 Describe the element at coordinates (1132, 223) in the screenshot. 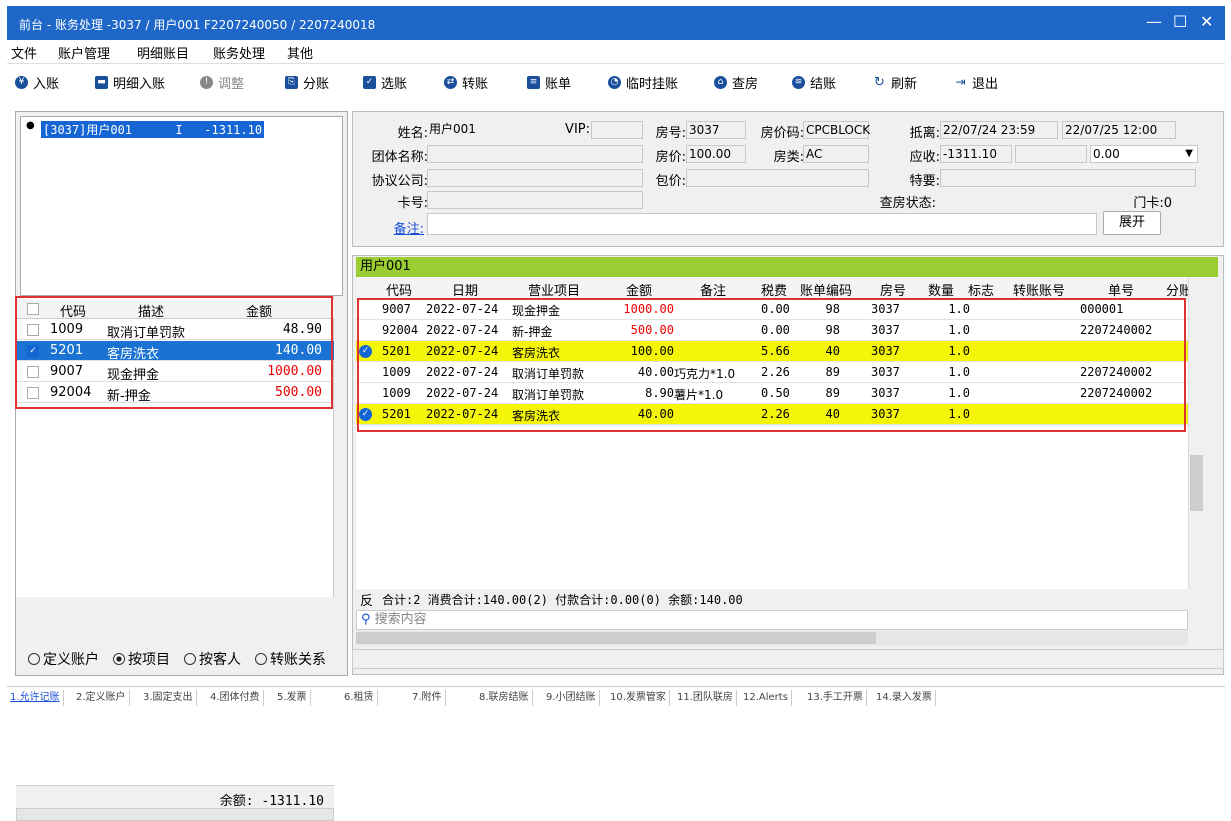

I see `expand-button: 展开` at that location.